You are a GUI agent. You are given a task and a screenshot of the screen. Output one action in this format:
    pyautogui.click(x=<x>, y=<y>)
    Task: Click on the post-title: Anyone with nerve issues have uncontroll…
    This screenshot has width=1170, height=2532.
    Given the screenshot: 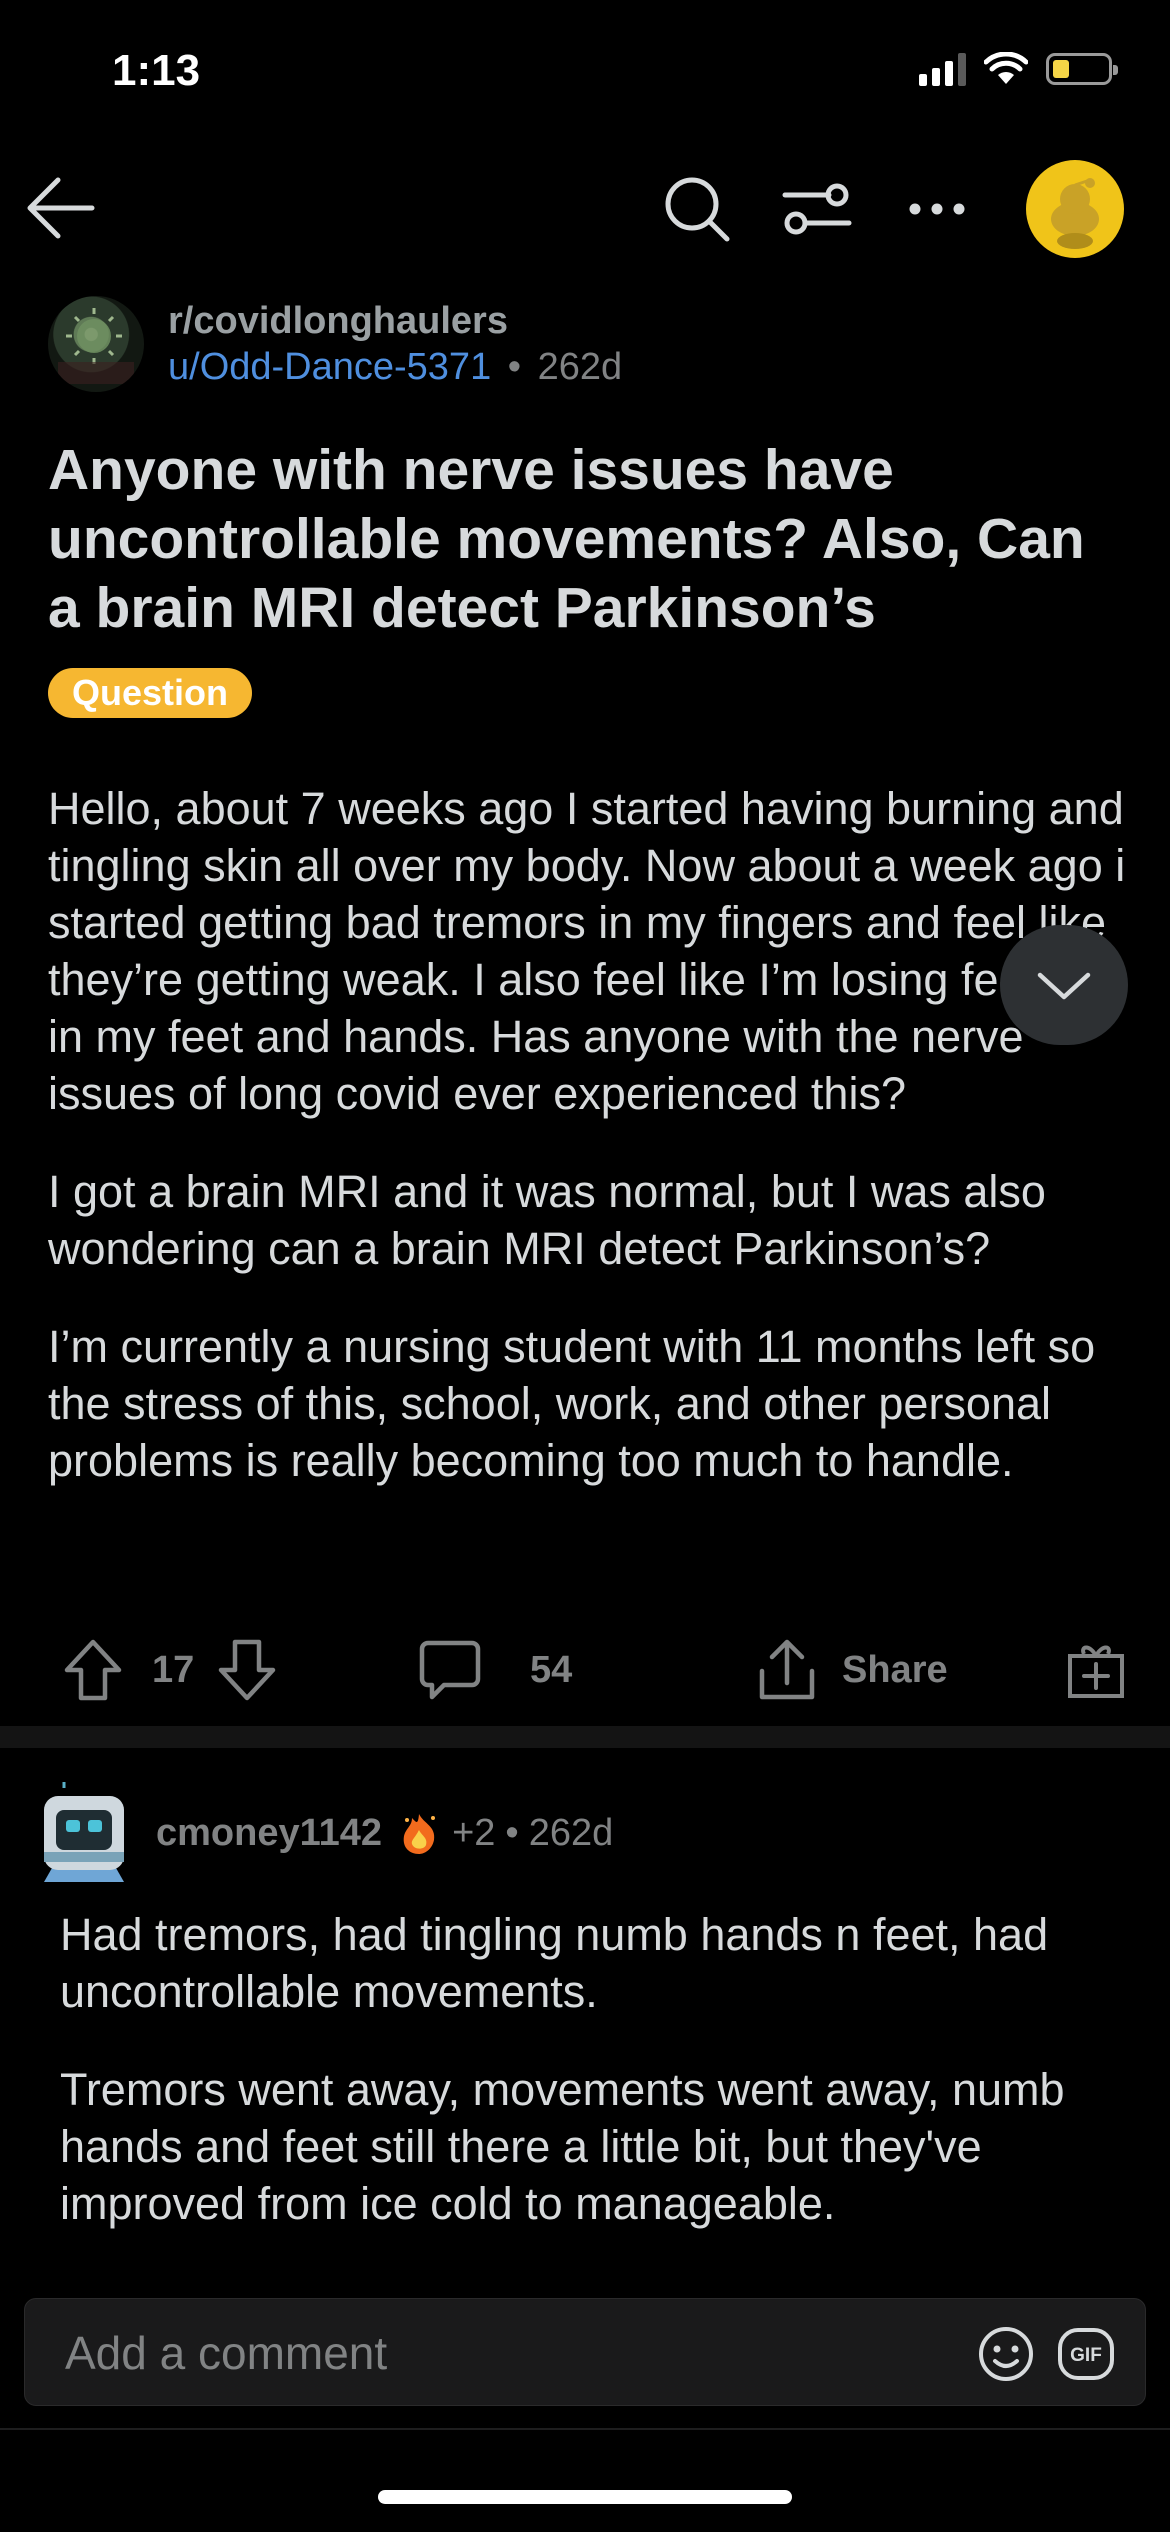 What is the action you would take?
    pyautogui.click(x=566, y=539)
    